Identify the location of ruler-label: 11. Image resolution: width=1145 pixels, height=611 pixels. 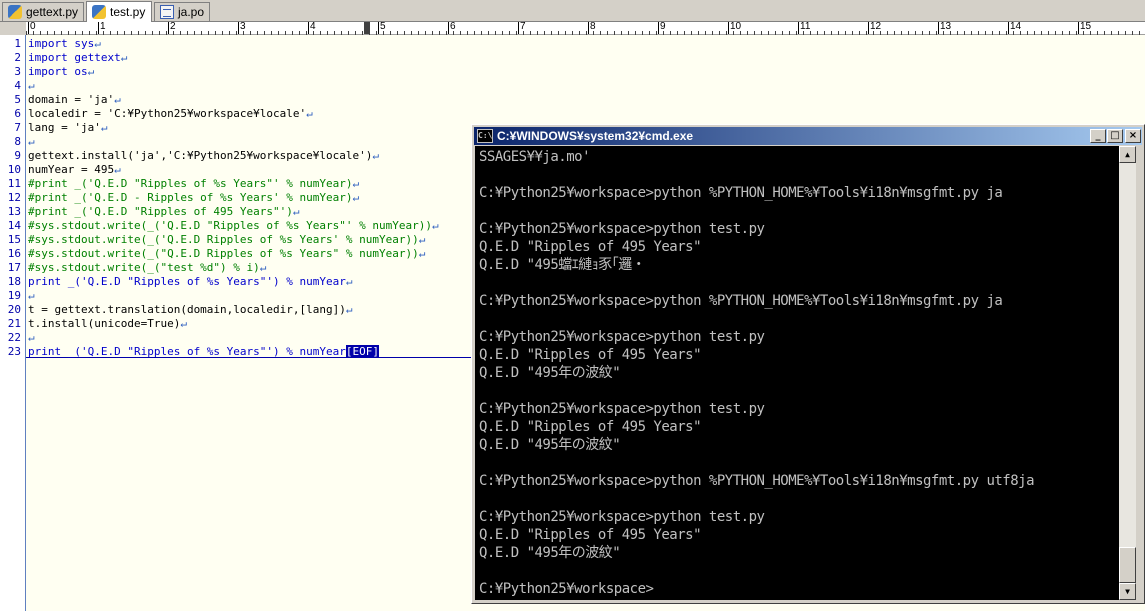
(804, 27).